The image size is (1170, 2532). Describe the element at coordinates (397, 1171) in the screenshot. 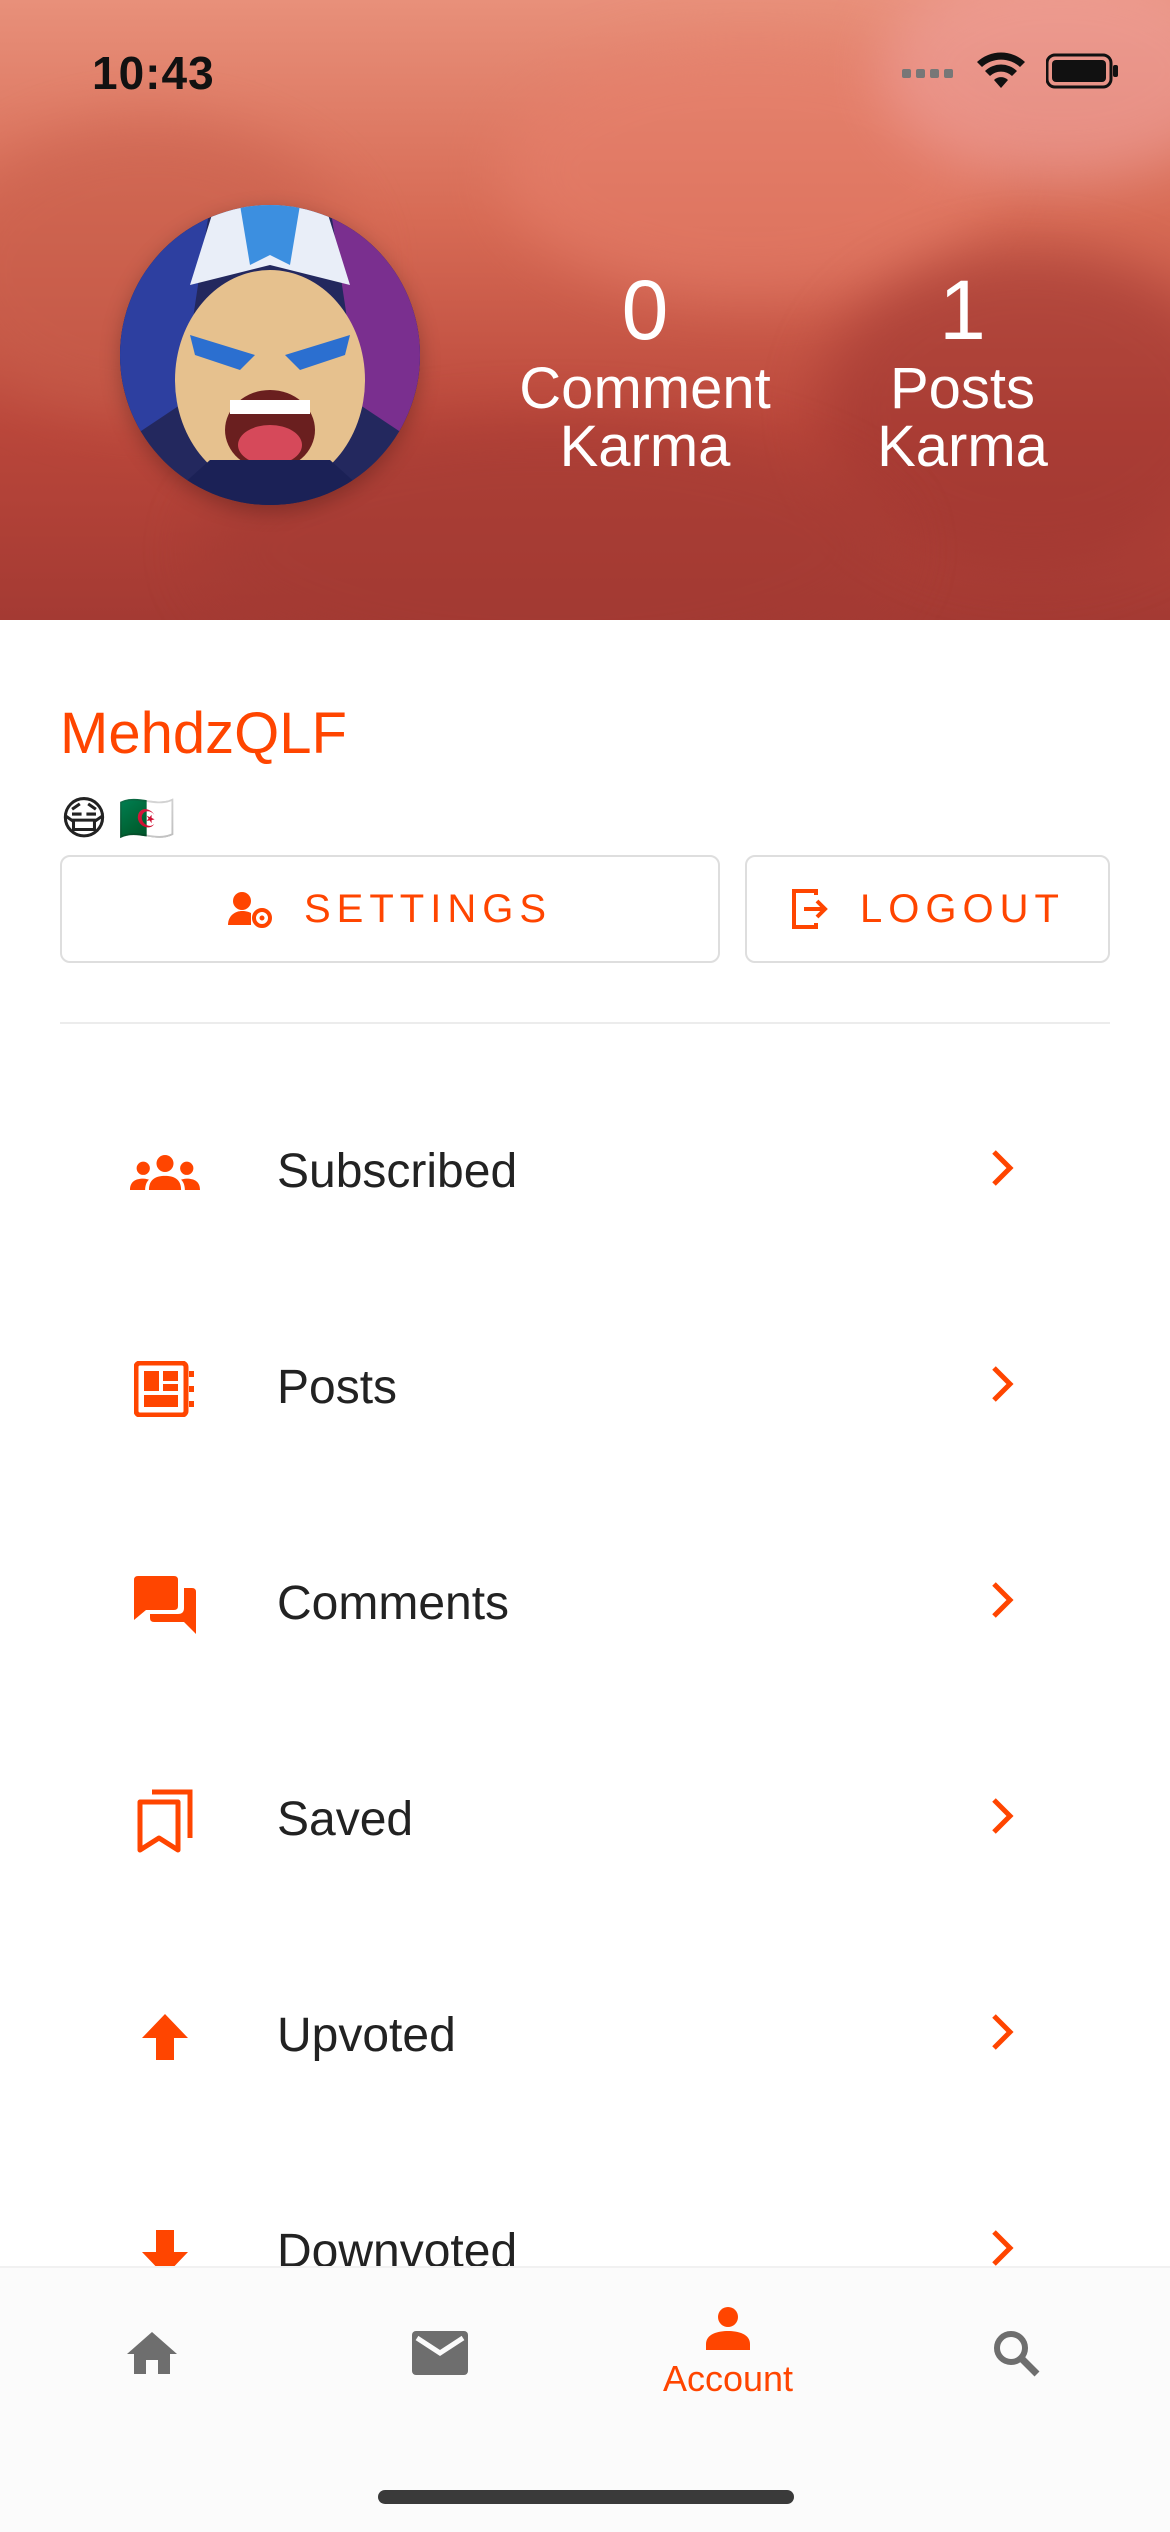

I see `menu-item-label: Subscribed` at that location.